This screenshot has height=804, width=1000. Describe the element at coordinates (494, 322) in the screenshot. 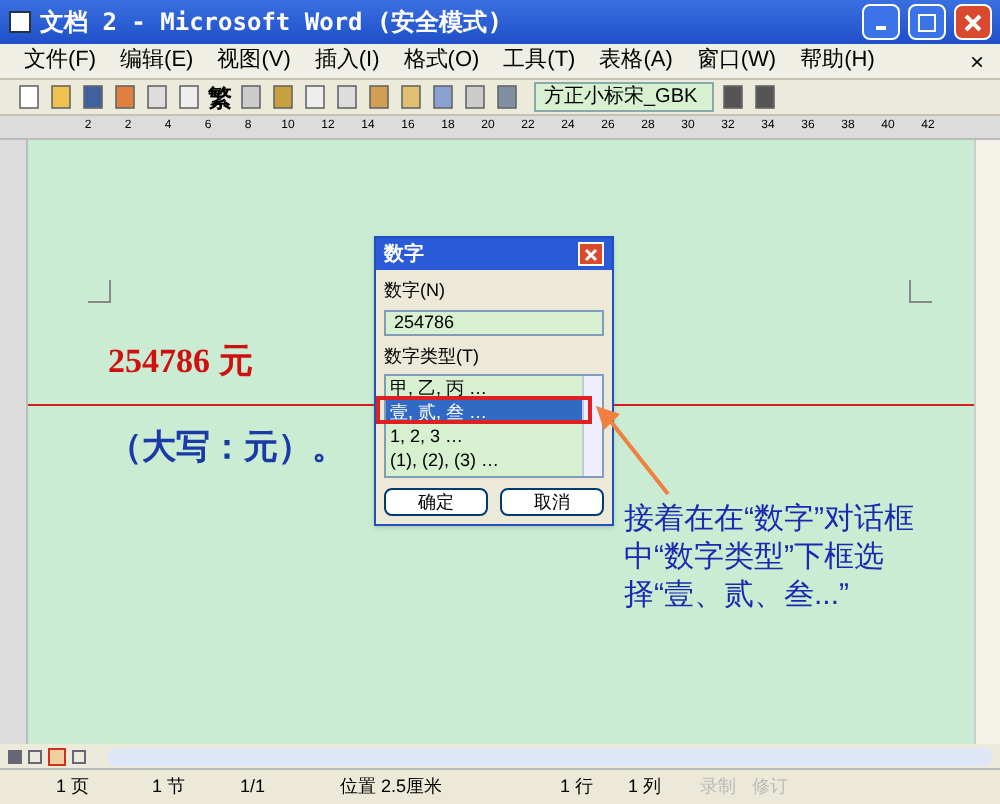

I see `number-field: 254786` at that location.